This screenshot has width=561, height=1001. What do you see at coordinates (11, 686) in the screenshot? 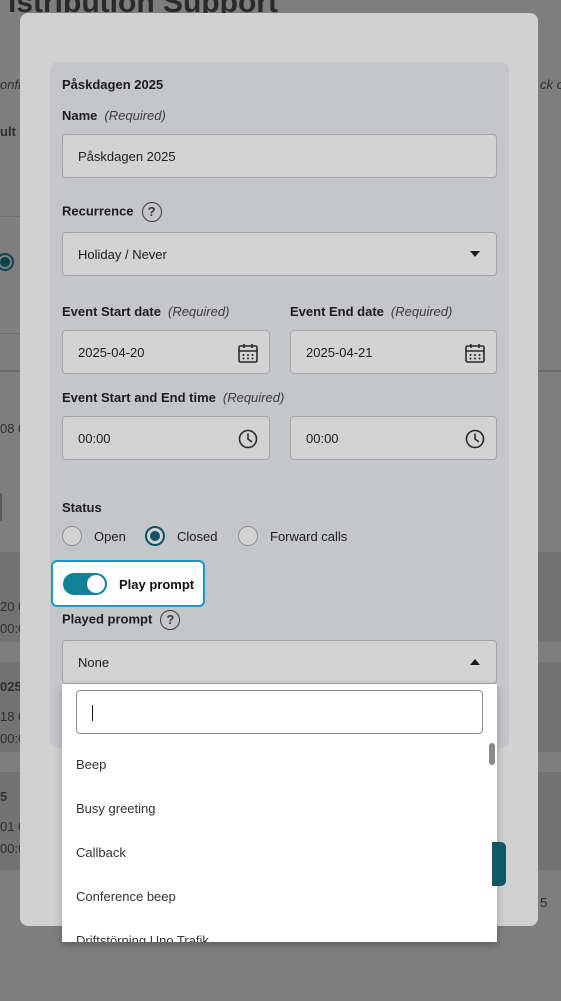
I see `row-title: 025` at bounding box center [11, 686].